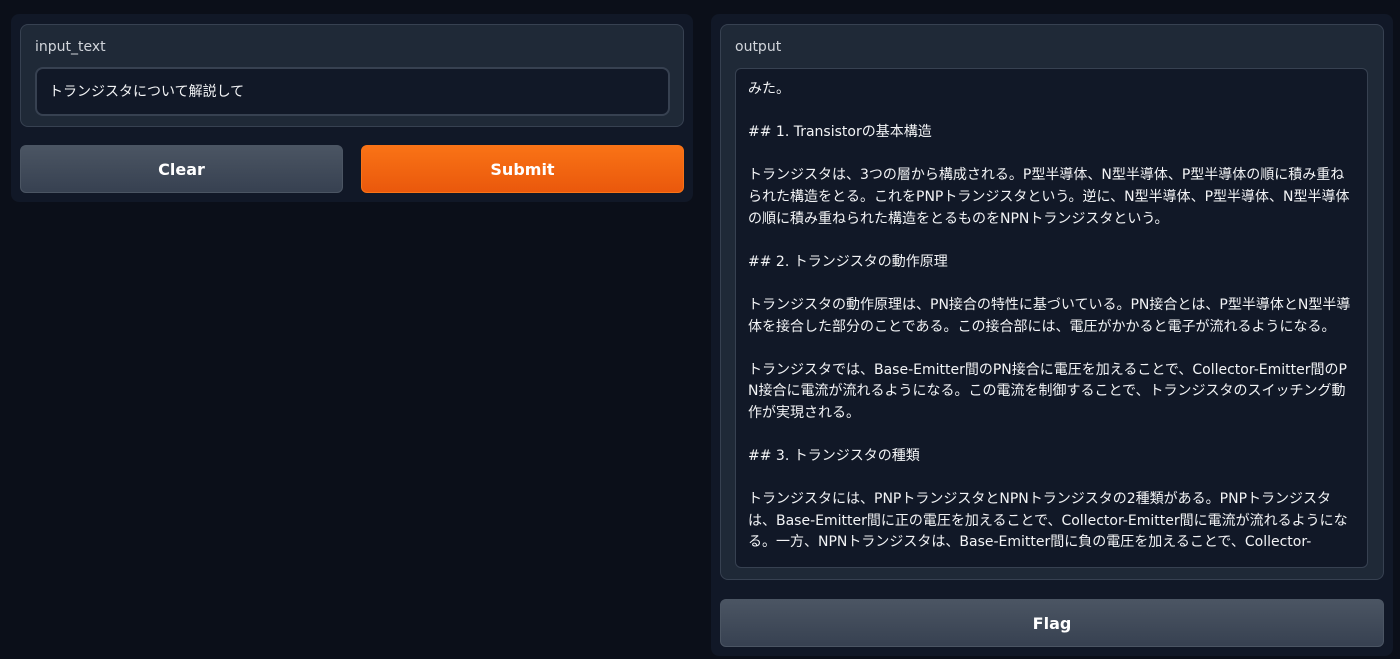 The width and height of the screenshot is (1400, 659). Describe the element at coordinates (70, 47) in the screenshot. I see `input-text-label: input_text` at that location.